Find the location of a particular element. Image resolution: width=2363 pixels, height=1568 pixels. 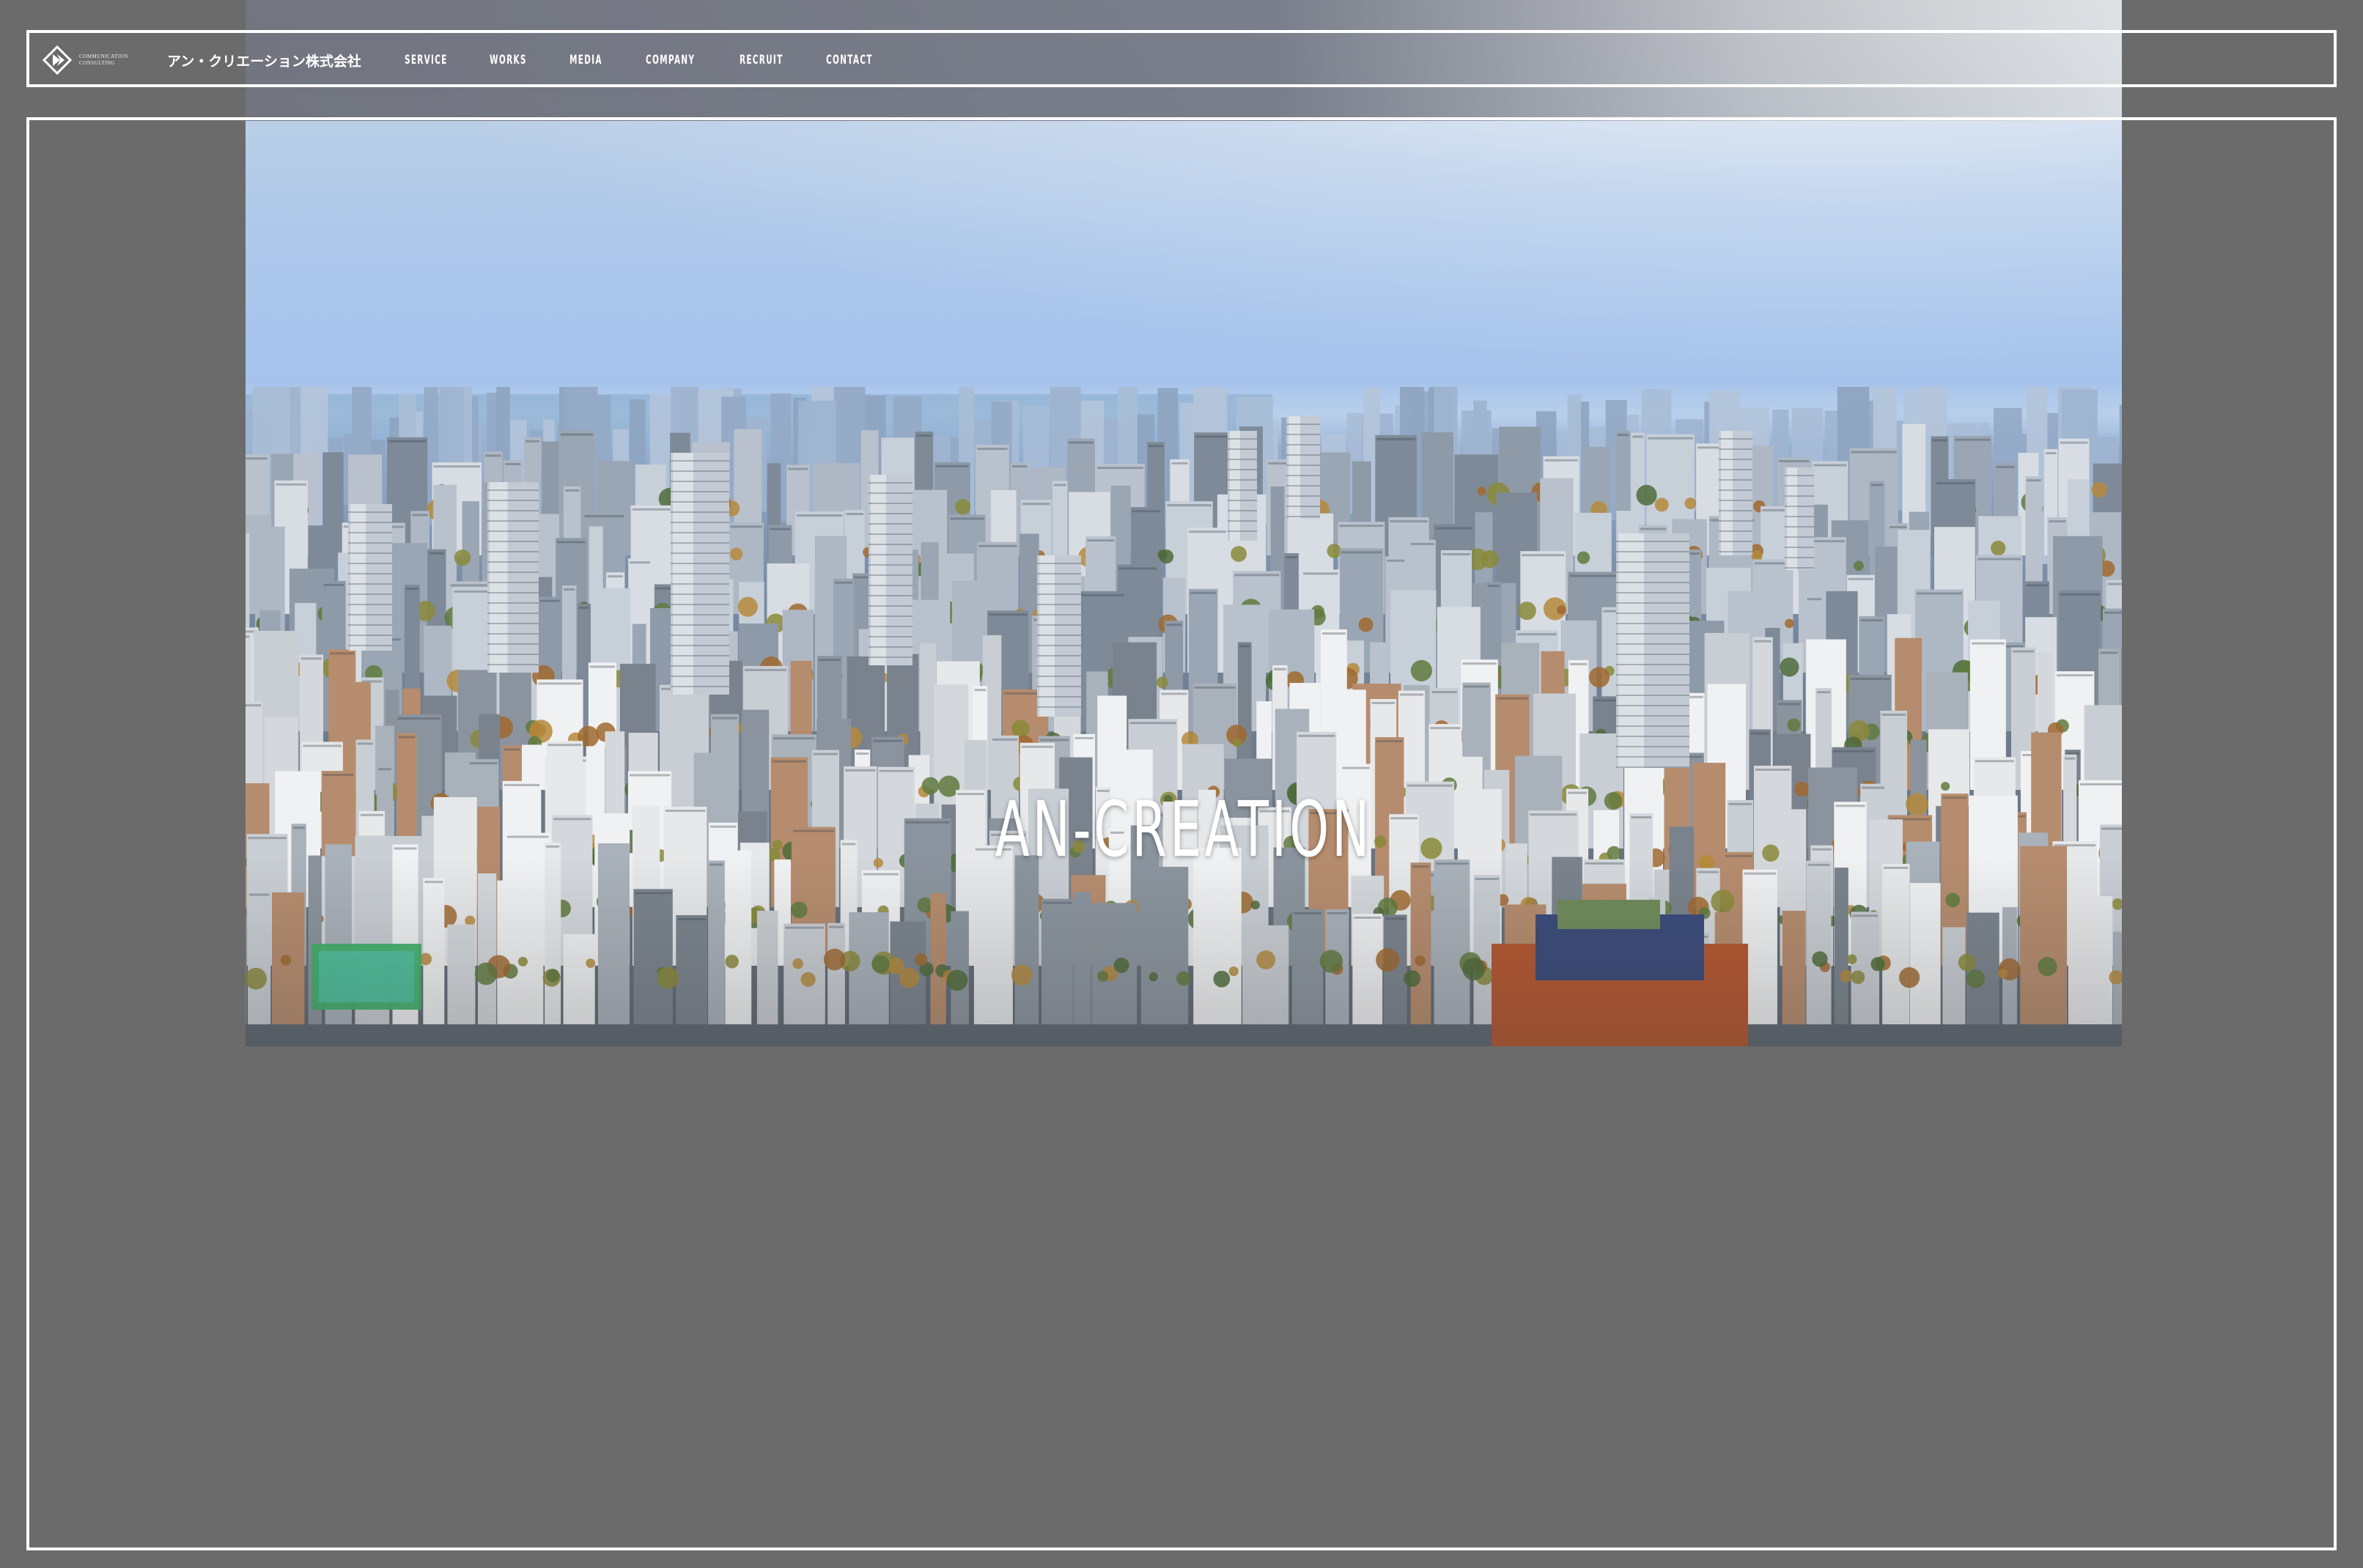

an-creation-logo-icon is located at coordinates (57, 60).